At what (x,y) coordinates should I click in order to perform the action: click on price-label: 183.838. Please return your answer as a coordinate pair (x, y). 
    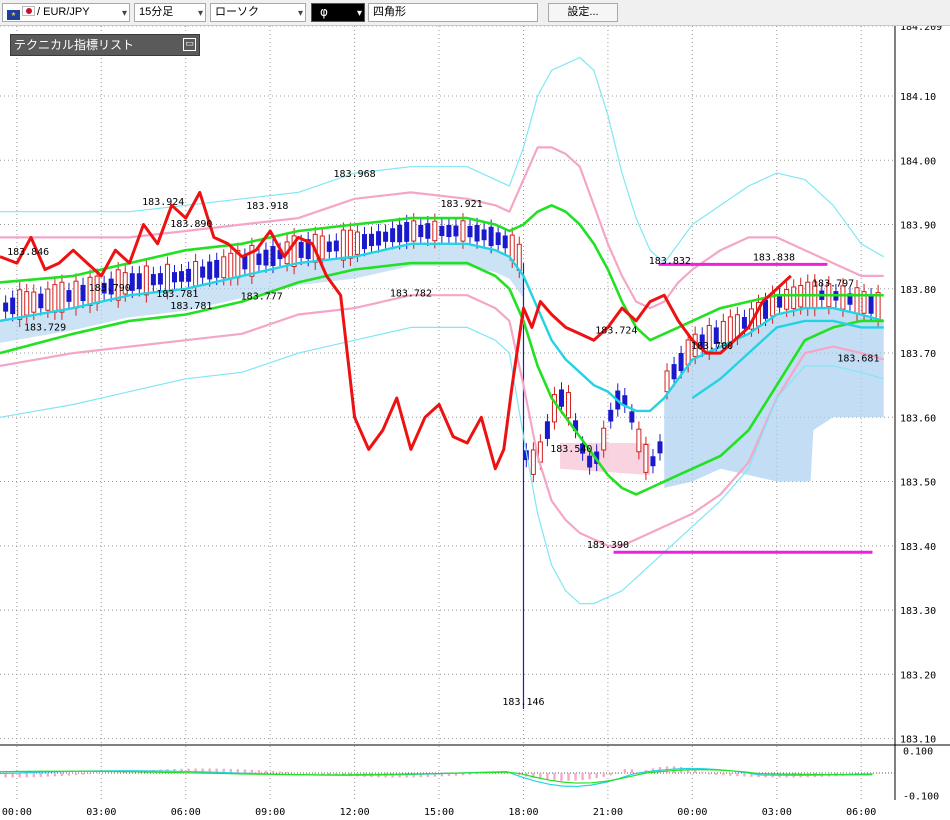
    Looking at the image, I should click on (774, 257).